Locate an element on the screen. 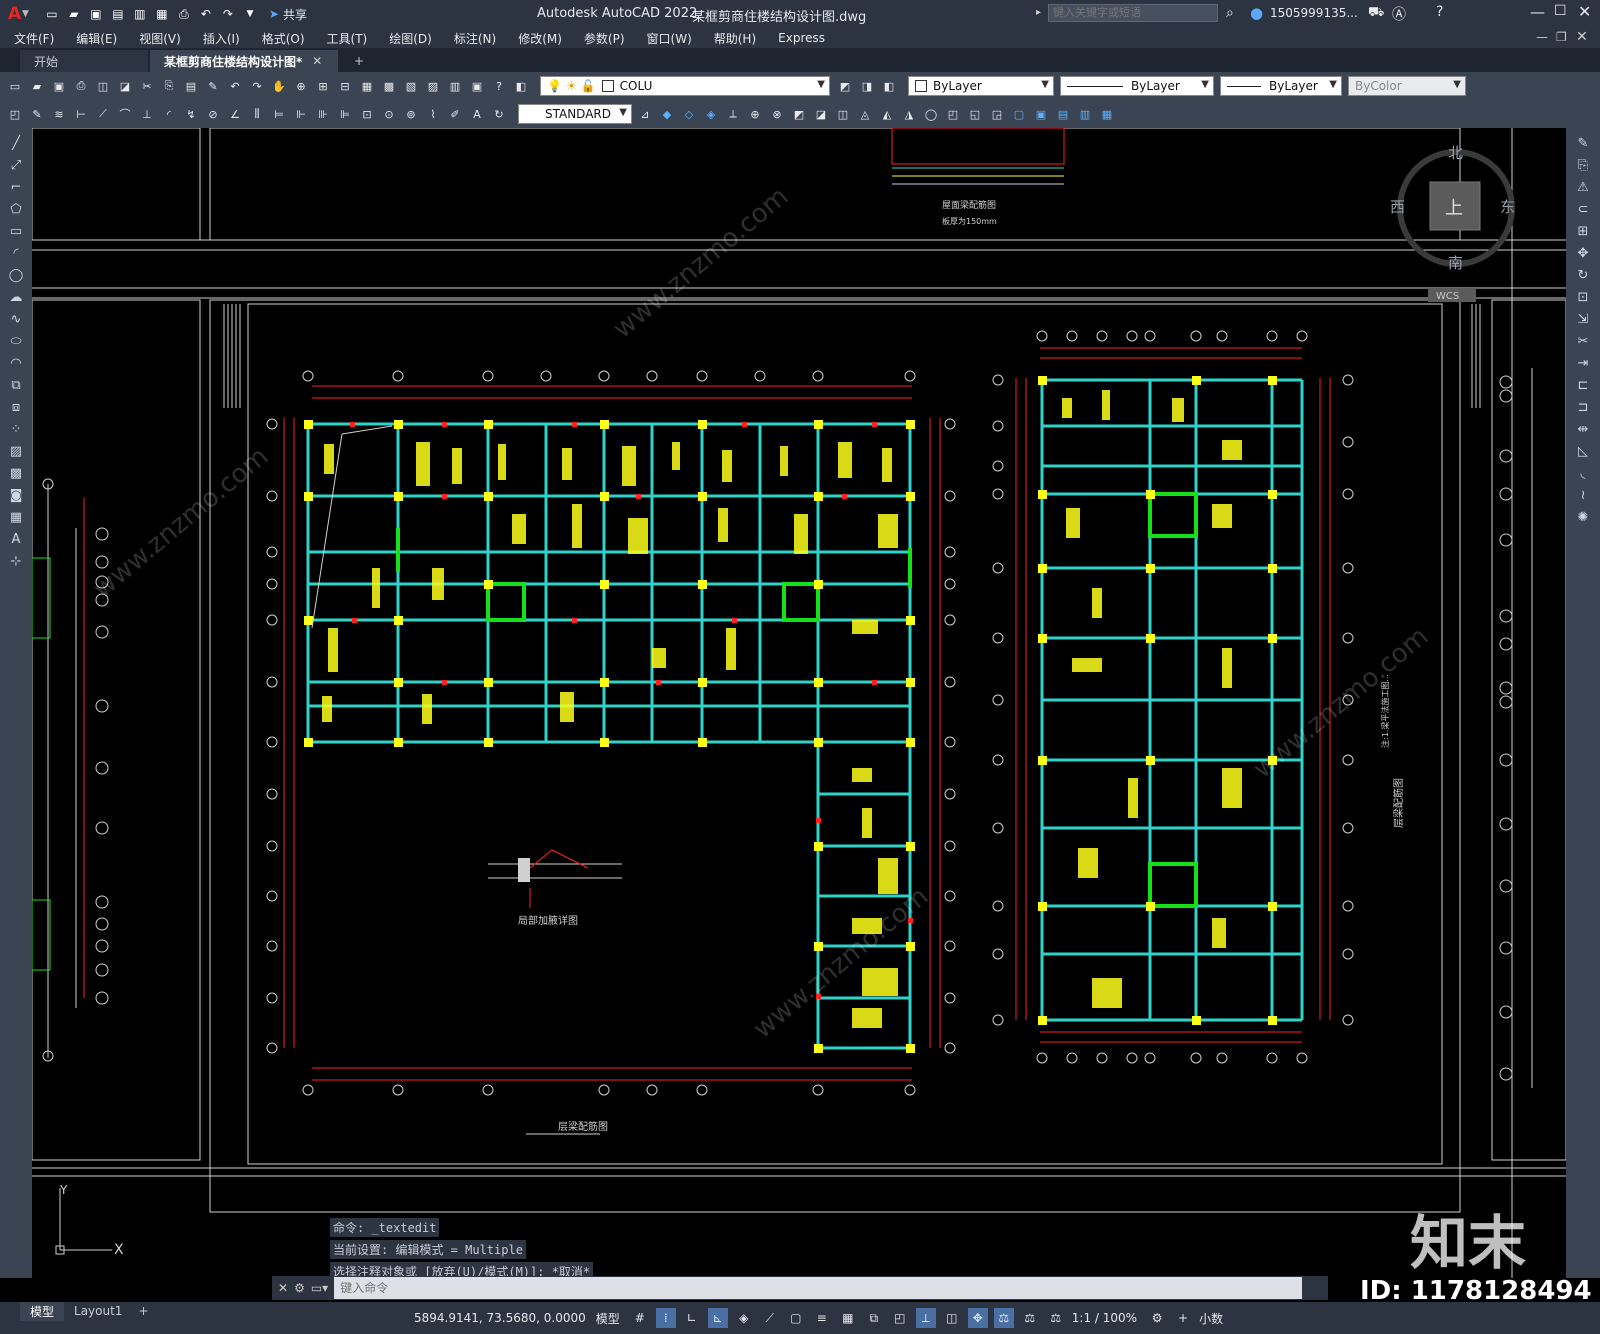 This screenshot has width=1600, height=1334. model-space-button: 模型 is located at coordinates (608, 1318).